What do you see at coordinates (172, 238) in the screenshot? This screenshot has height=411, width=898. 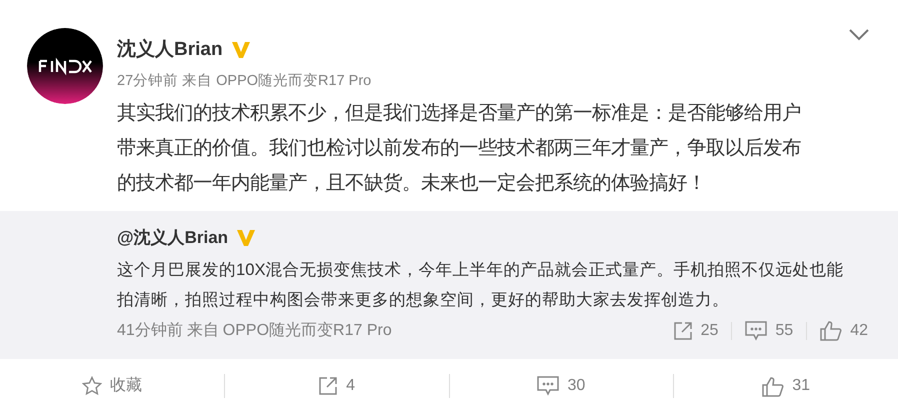 I see `repost-author: @沈义人Brian` at bounding box center [172, 238].